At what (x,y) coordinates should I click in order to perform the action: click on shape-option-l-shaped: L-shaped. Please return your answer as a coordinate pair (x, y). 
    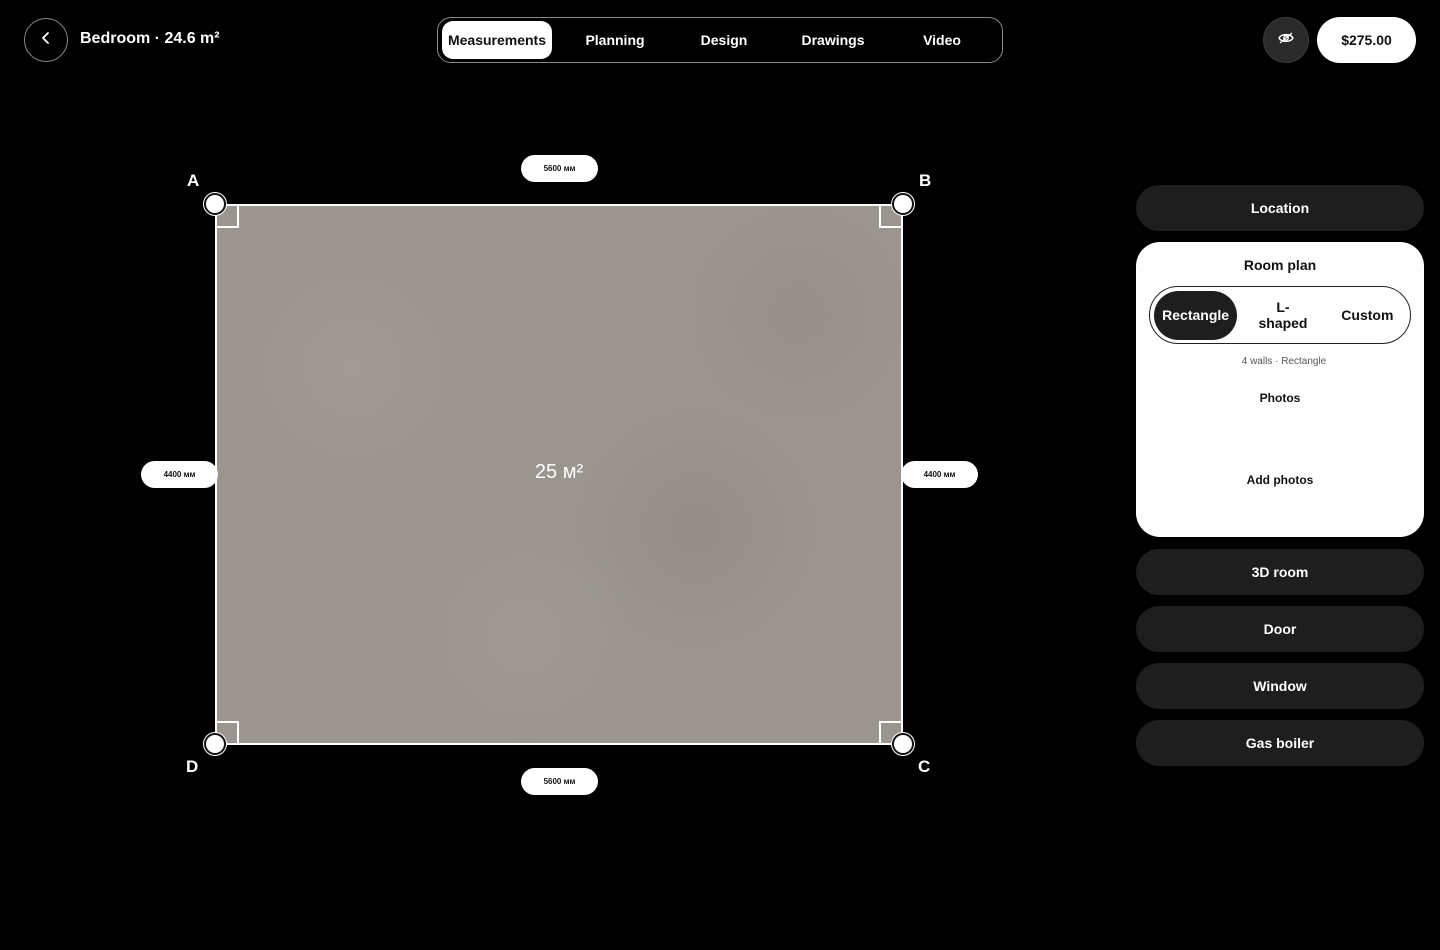
    Looking at the image, I should click on (1282, 315).